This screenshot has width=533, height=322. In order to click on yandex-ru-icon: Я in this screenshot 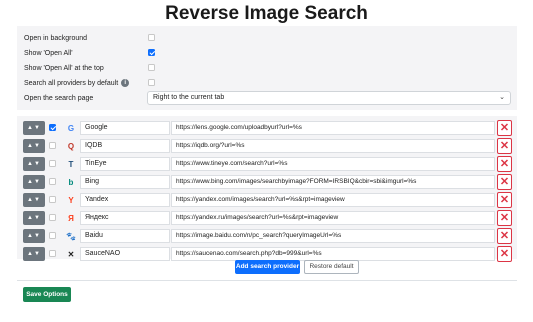, I will do `click(71, 218)`.